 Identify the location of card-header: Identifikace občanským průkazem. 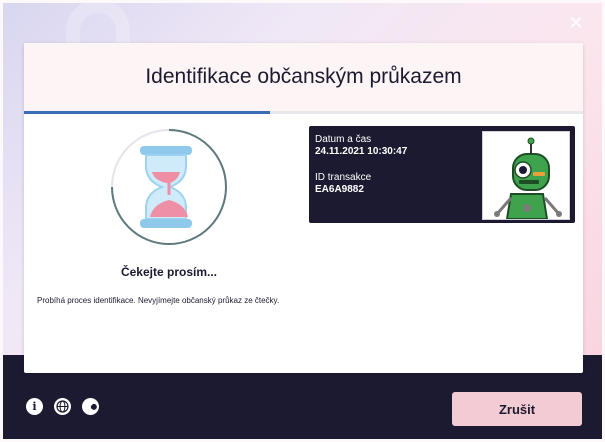
(303, 77).